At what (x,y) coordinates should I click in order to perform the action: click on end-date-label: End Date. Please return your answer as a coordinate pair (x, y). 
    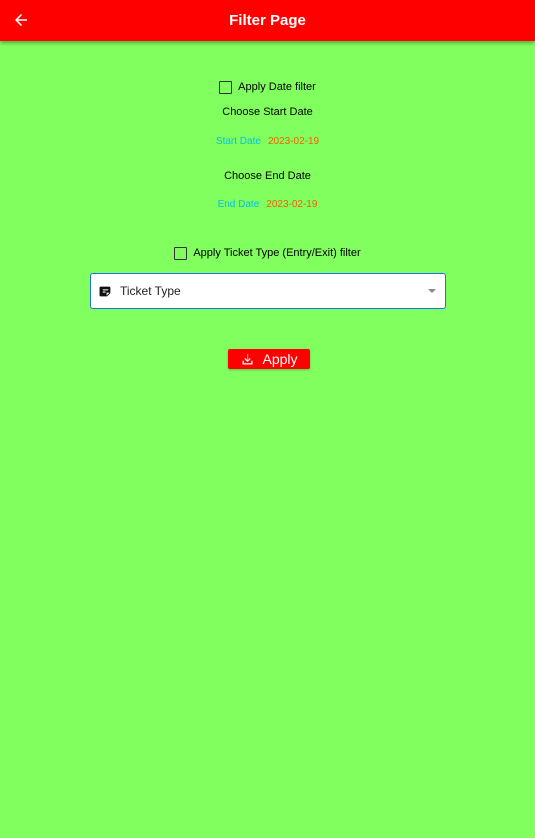
    Looking at the image, I should click on (239, 204).